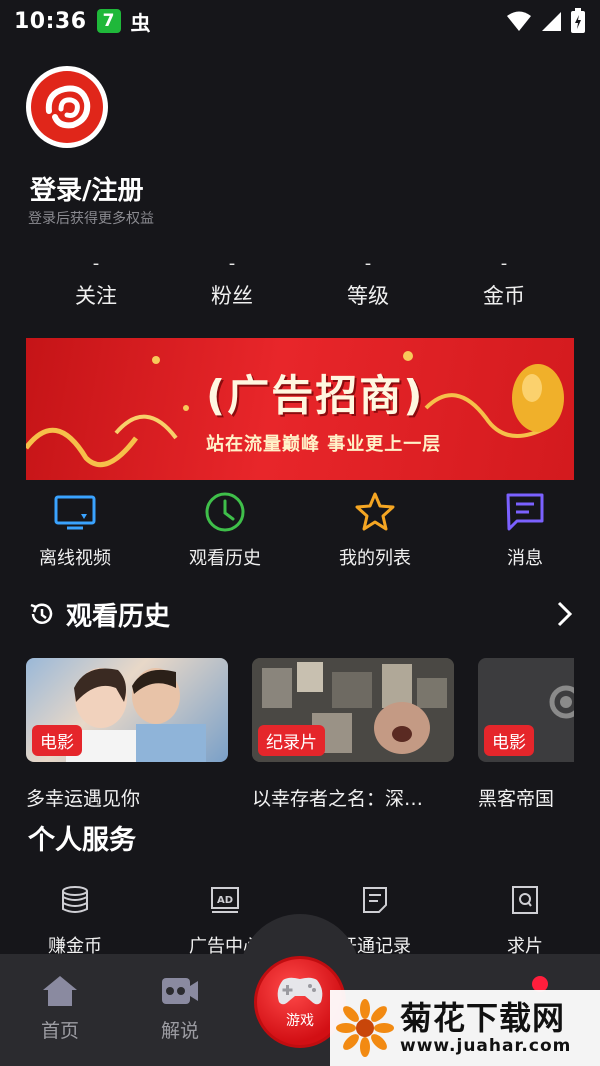 Image resolution: width=600 pixels, height=1066 pixels. I want to click on stat-label: 关注, so click(96, 296).